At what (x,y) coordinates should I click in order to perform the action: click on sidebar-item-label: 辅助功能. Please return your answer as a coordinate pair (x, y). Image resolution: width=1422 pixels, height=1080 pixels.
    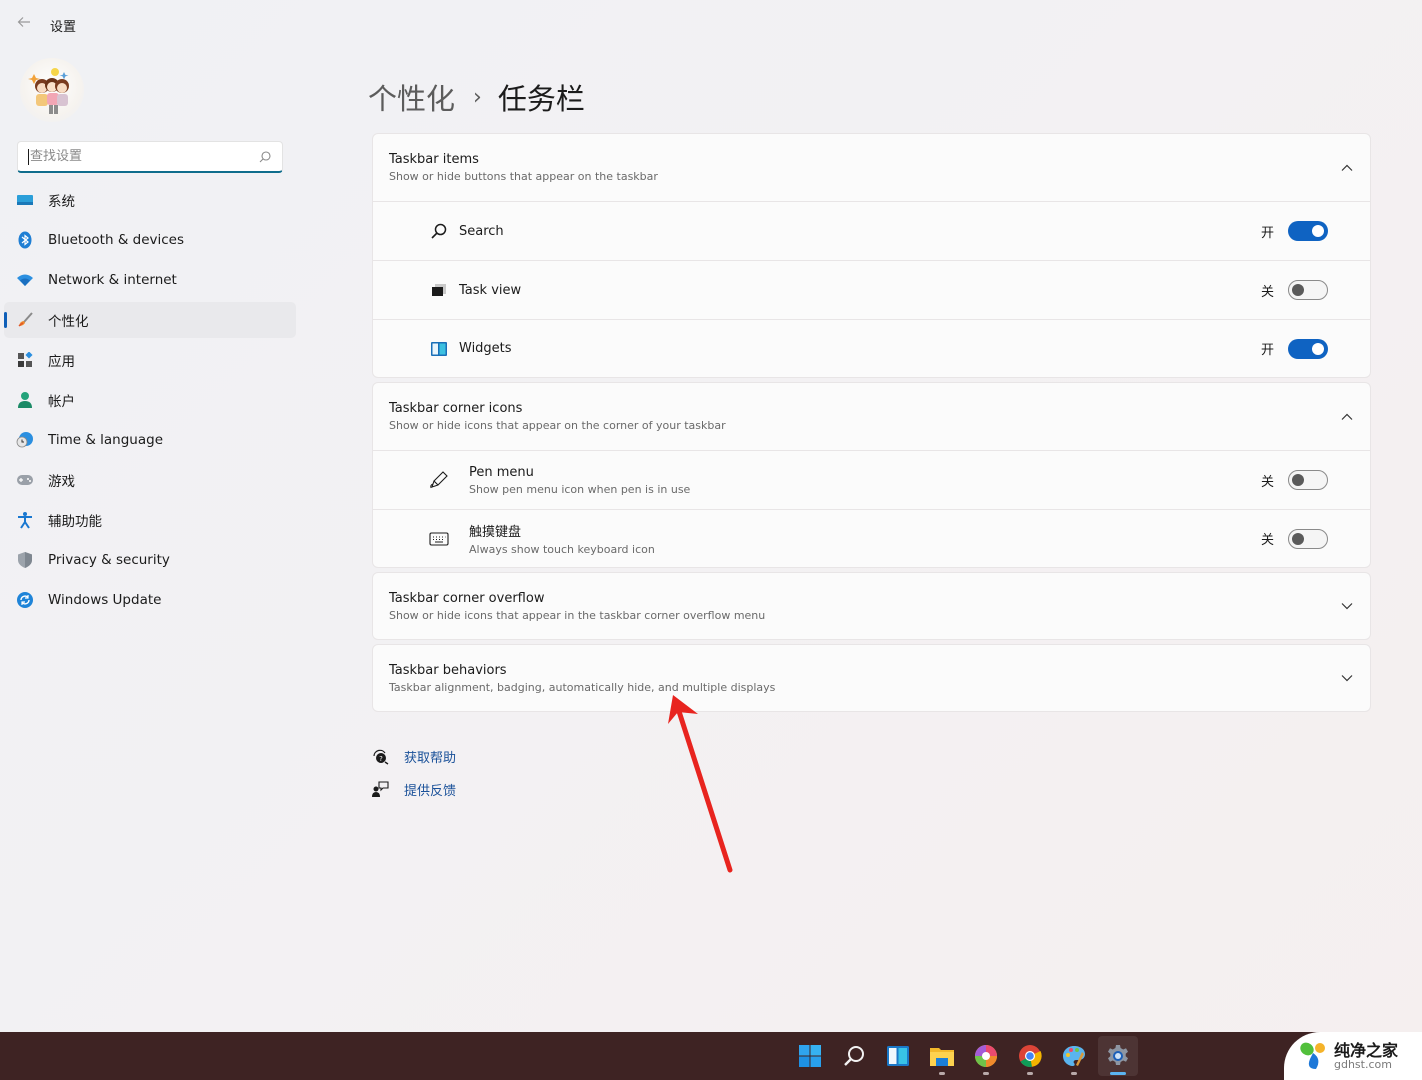
    Looking at the image, I should click on (75, 522).